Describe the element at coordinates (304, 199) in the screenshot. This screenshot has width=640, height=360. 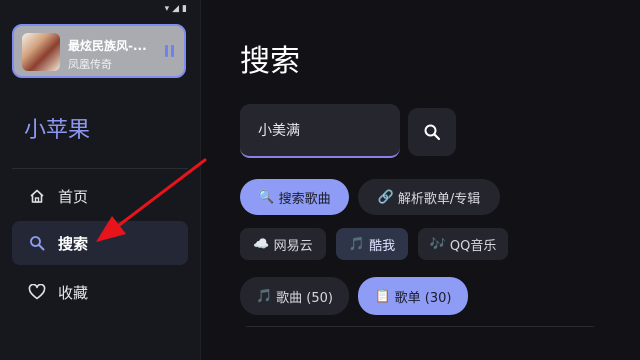
I see `chip-label: 搜索歌曲` at that location.